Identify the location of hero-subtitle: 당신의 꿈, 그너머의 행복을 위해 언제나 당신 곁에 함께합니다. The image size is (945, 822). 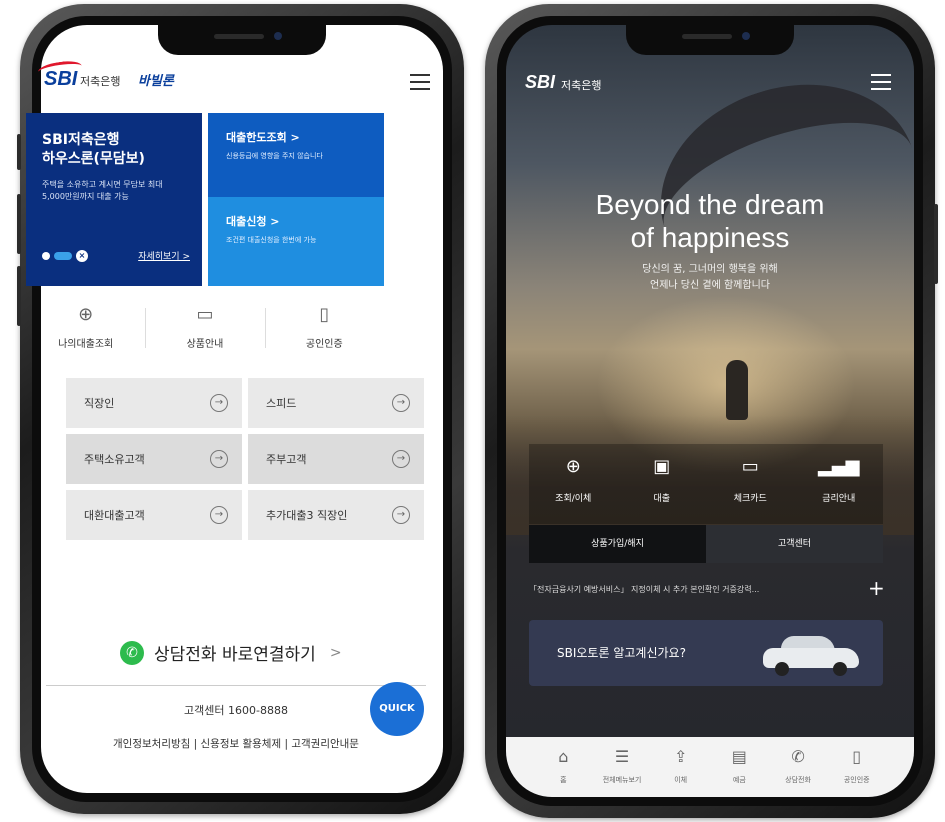
(710, 278).